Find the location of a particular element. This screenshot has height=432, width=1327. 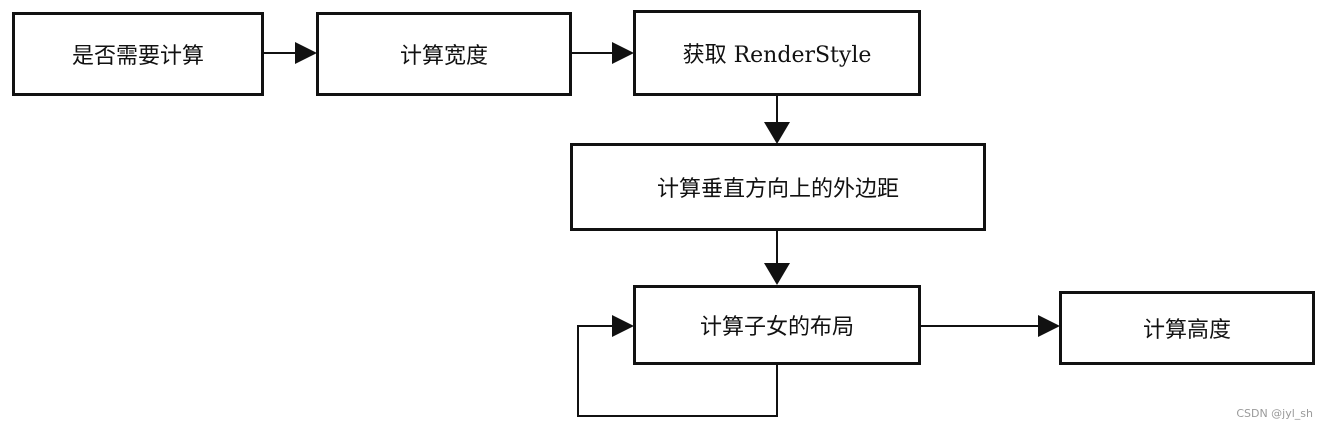

arrowhead-loop is located at coordinates (623, 326).